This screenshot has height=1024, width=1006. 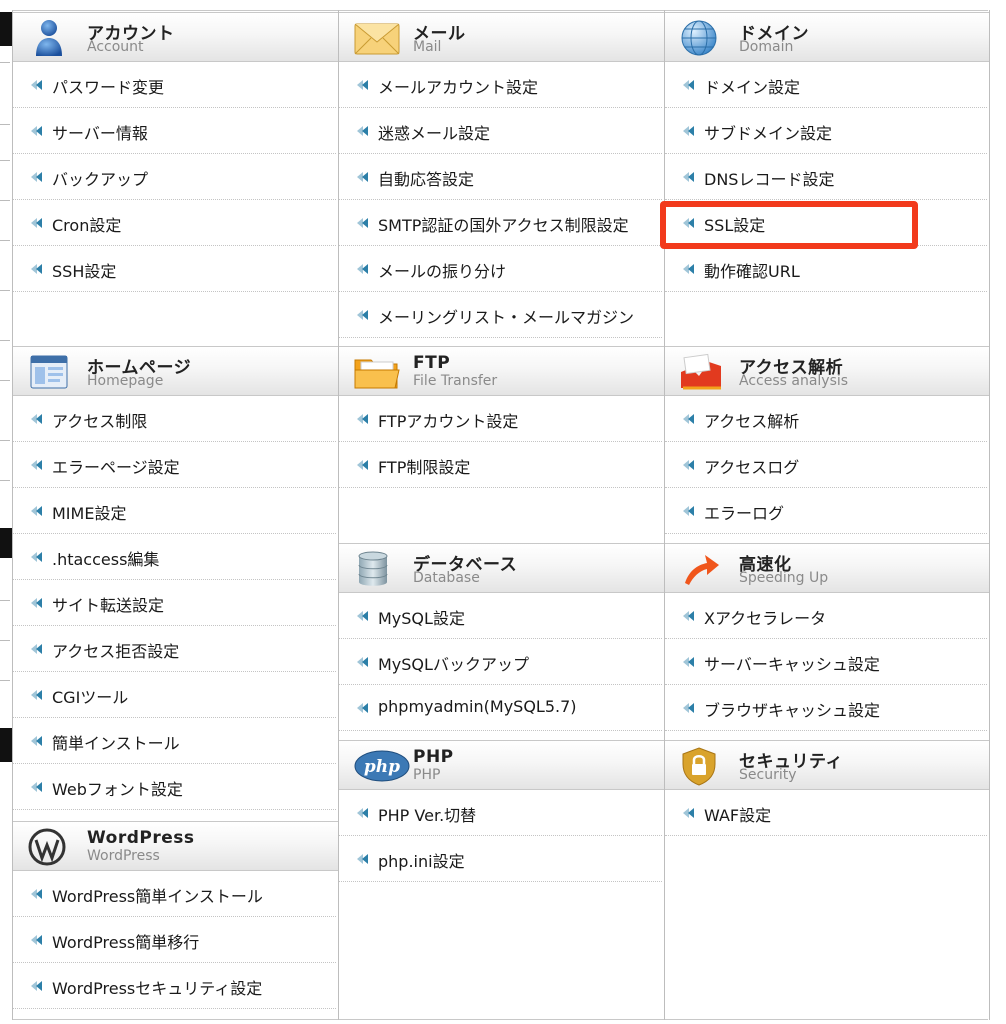 I want to click on menu-item-link: Webフォント設定, so click(x=174, y=787).